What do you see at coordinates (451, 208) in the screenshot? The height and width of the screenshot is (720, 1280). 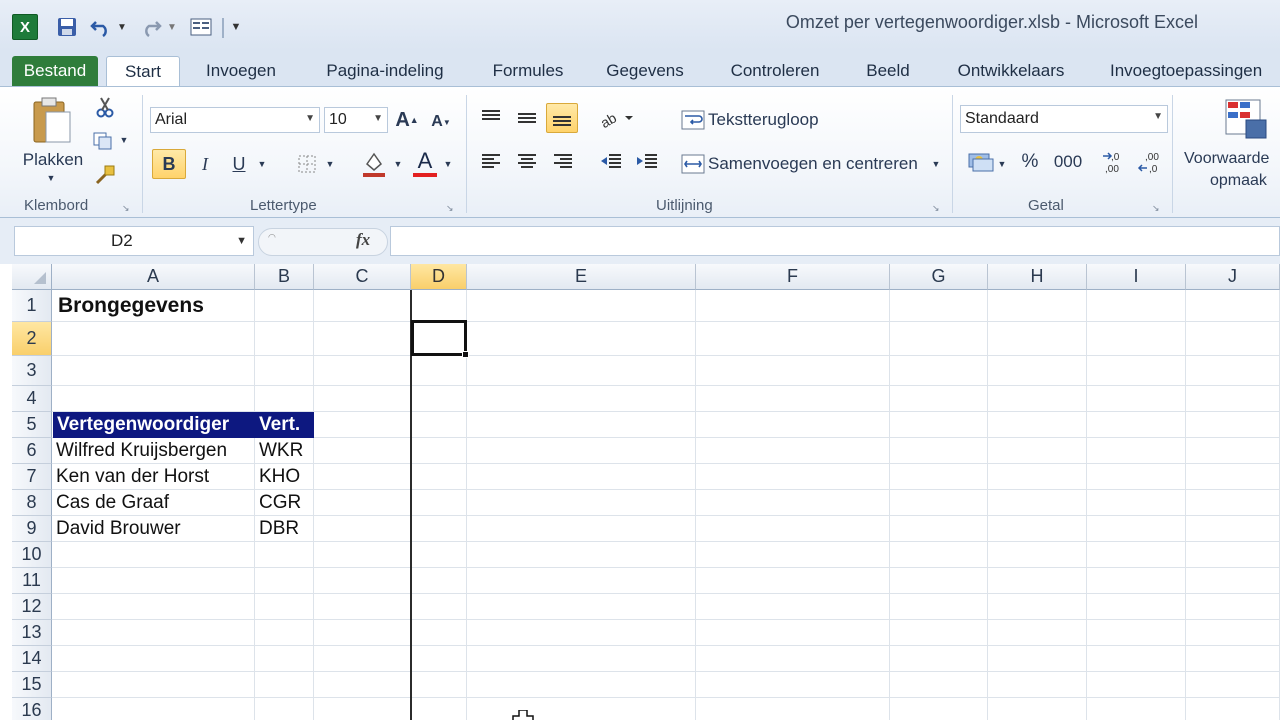 I see `font-launcher-icon: ↘` at bounding box center [451, 208].